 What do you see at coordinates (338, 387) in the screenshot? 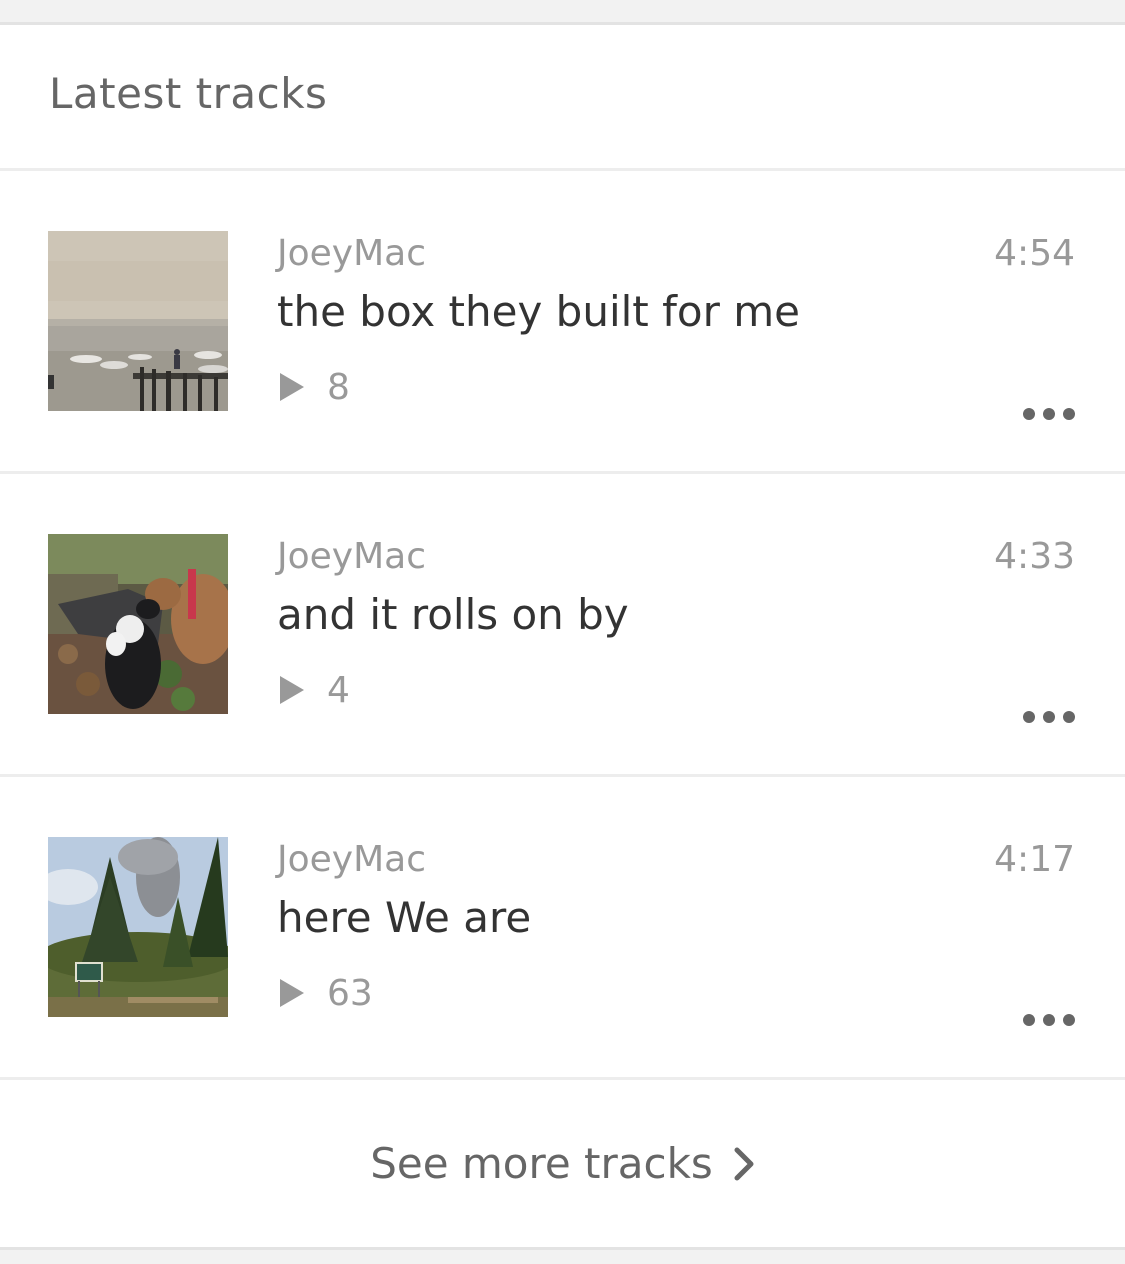
I see `play-count-value: 8` at bounding box center [338, 387].